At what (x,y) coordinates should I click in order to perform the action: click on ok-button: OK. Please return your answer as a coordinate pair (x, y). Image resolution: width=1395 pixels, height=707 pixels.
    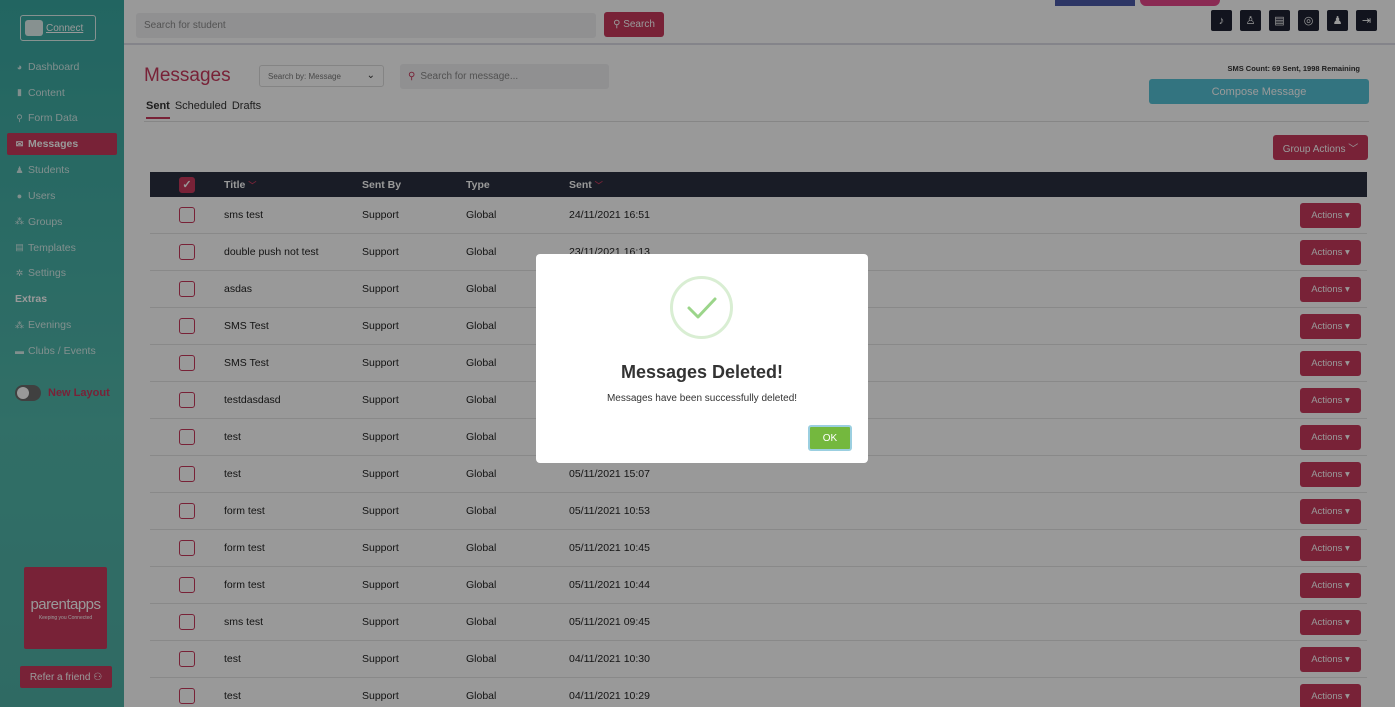
    Looking at the image, I should click on (830, 438).